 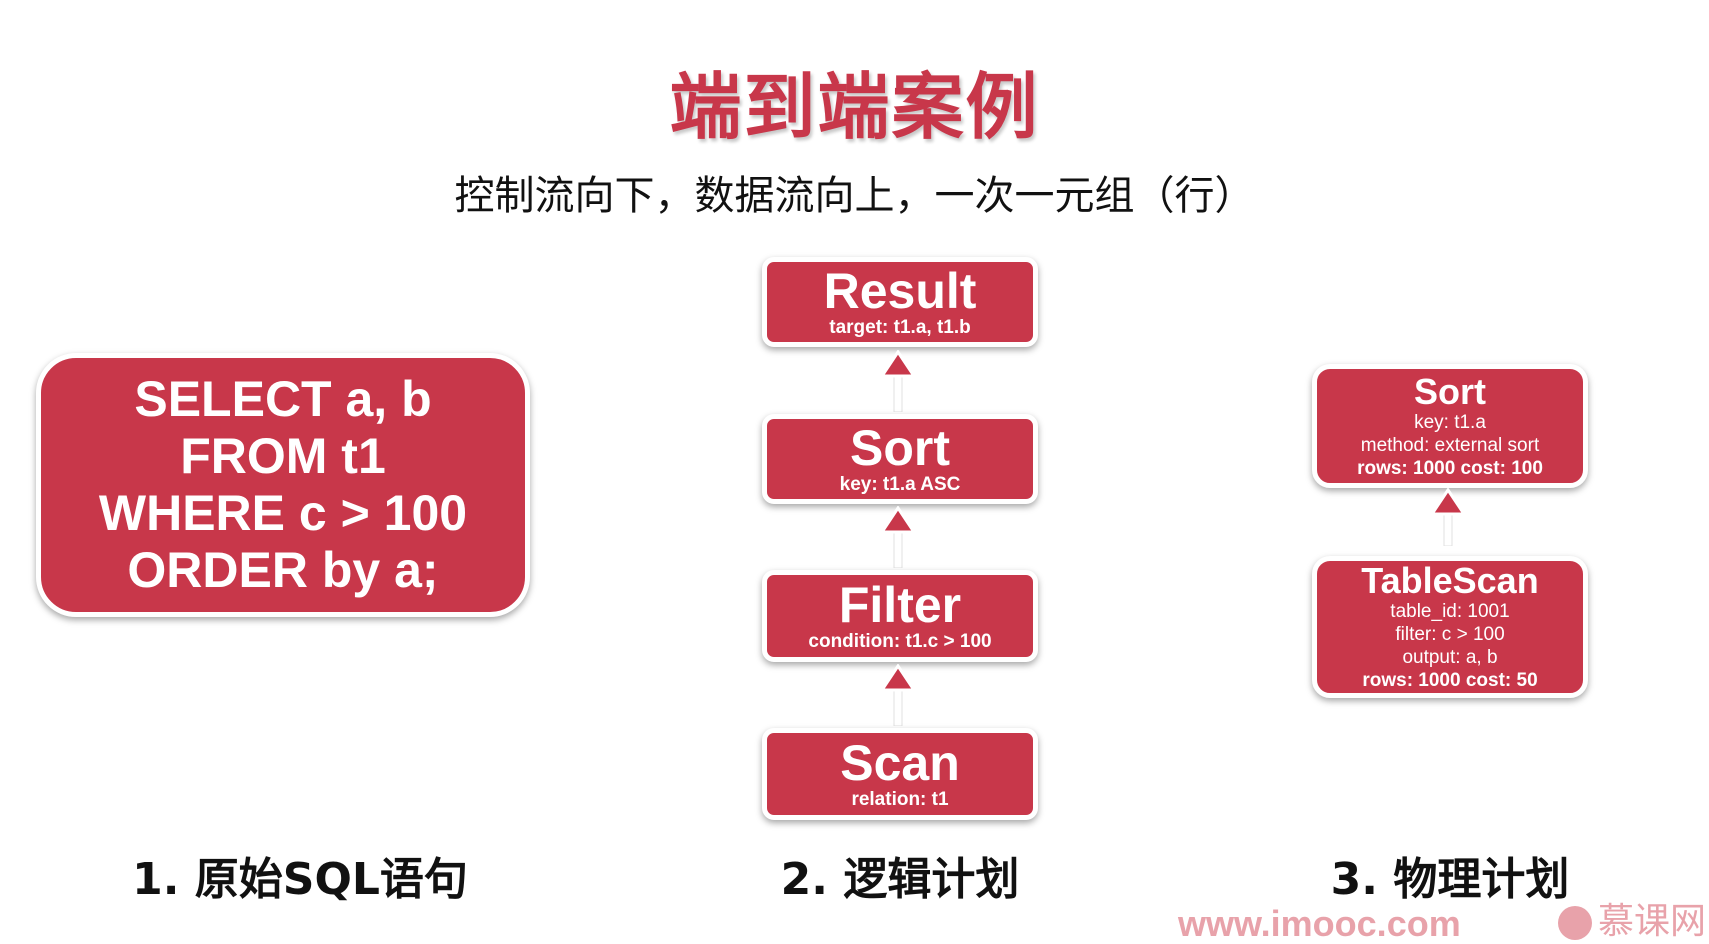 What do you see at coordinates (1450, 634) in the screenshot?
I see `node-detail: filter: c > 100` at bounding box center [1450, 634].